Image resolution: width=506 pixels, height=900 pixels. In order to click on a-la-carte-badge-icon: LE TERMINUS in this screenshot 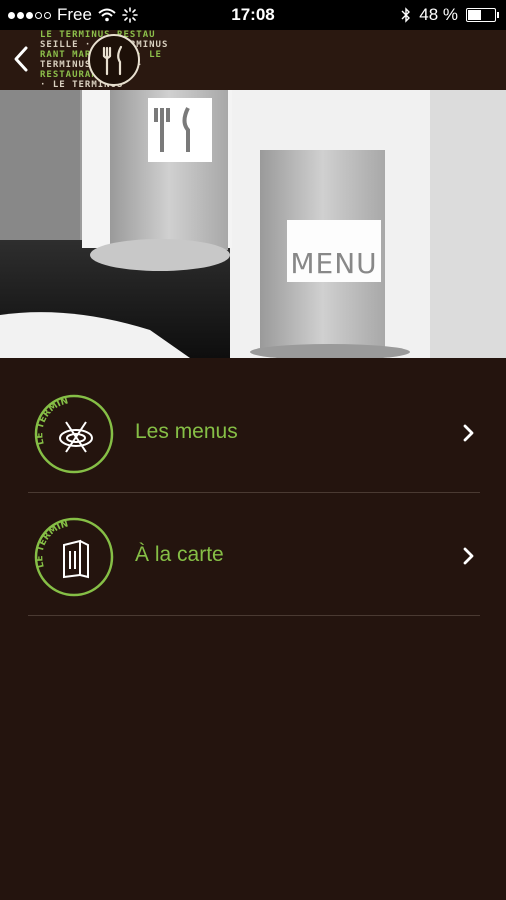, I will do `click(73, 556)`.